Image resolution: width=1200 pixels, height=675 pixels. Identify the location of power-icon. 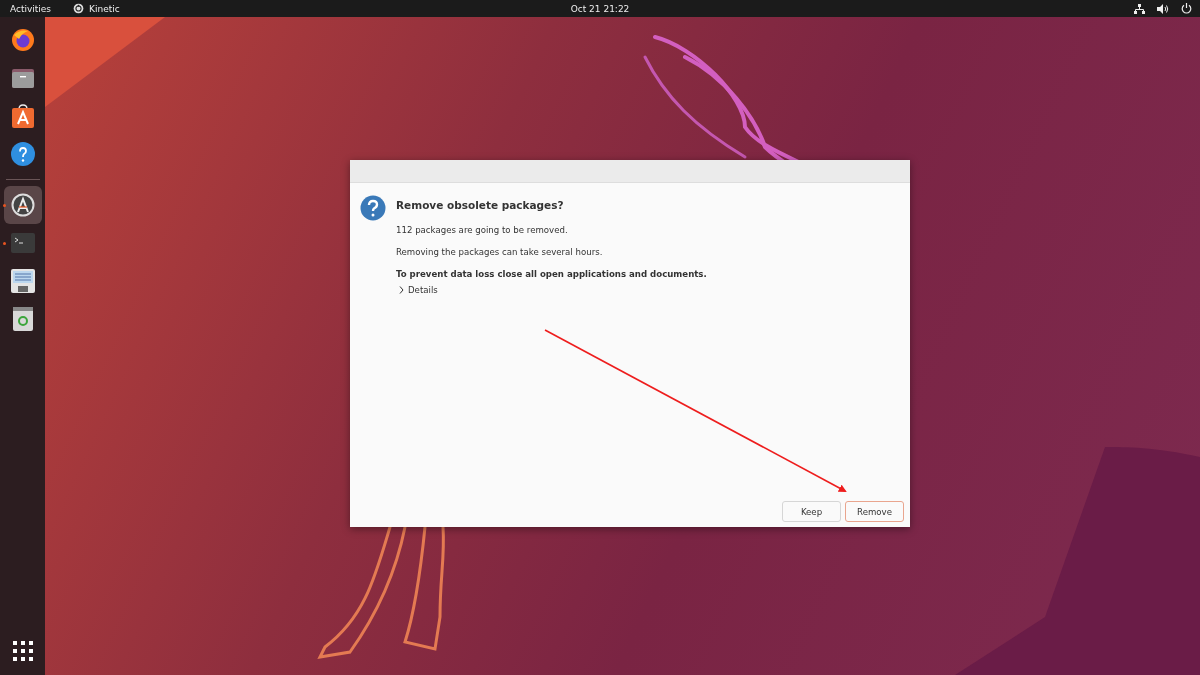
(1186, 8).